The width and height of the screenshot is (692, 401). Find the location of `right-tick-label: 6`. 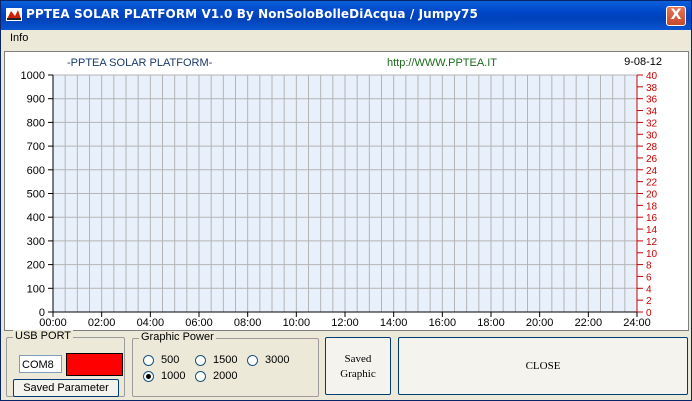

right-tick-label: 6 is located at coordinates (649, 277).